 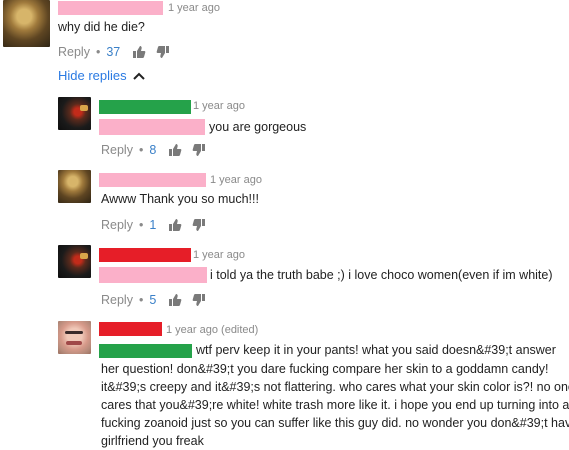 I want to click on comment-text: Awww Thank you so much!!!, so click(x=180, y=199).